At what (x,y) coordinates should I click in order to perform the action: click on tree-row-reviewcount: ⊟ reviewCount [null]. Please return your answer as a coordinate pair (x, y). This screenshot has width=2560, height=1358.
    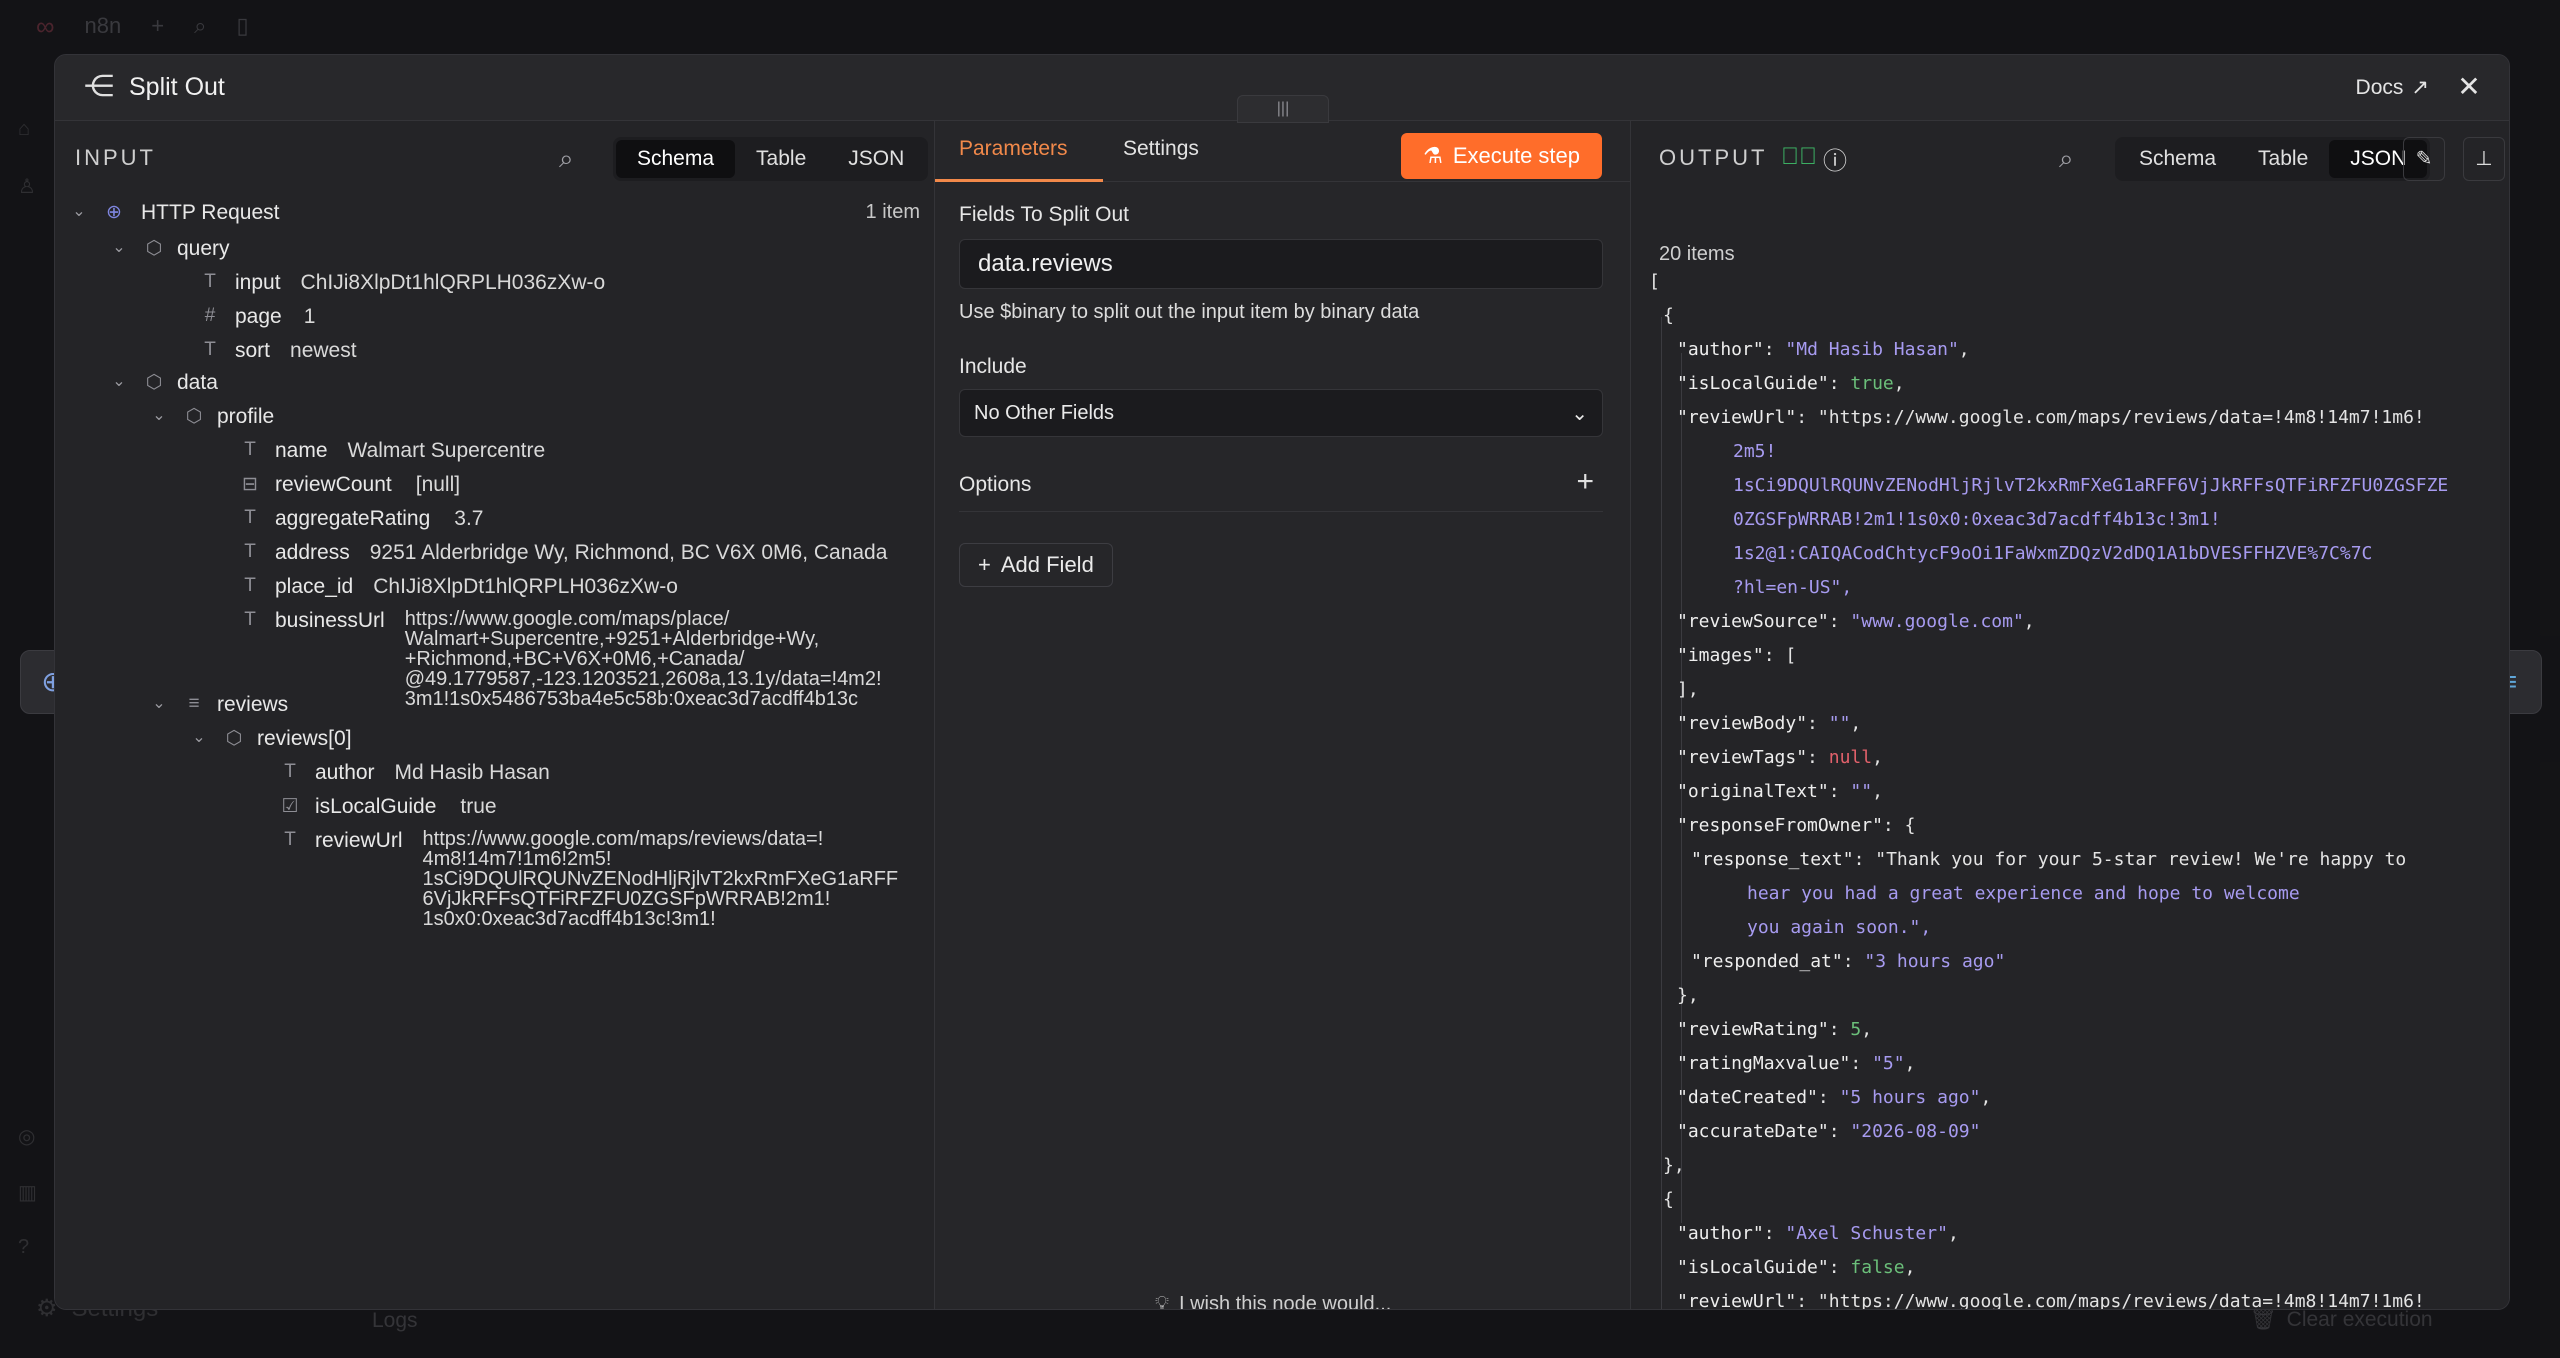
    Looking at the image, I should click on (348, 489).